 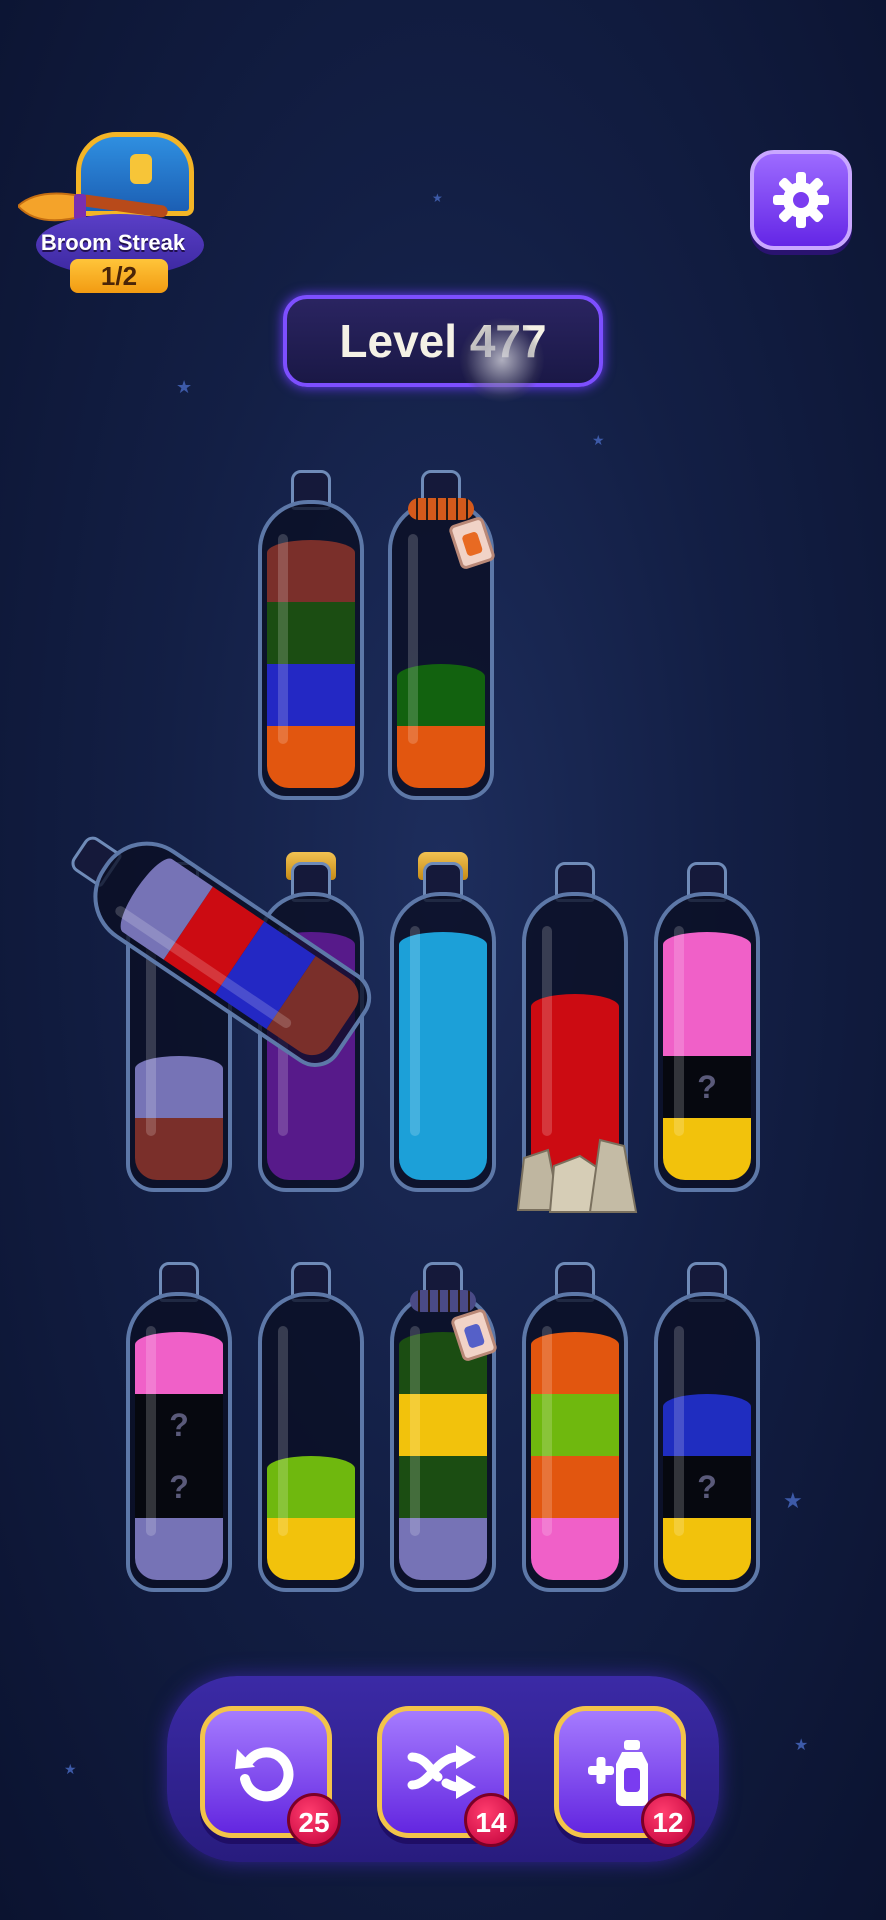 I want to click on streak-count: 1/2, so click(x=119, y=276).